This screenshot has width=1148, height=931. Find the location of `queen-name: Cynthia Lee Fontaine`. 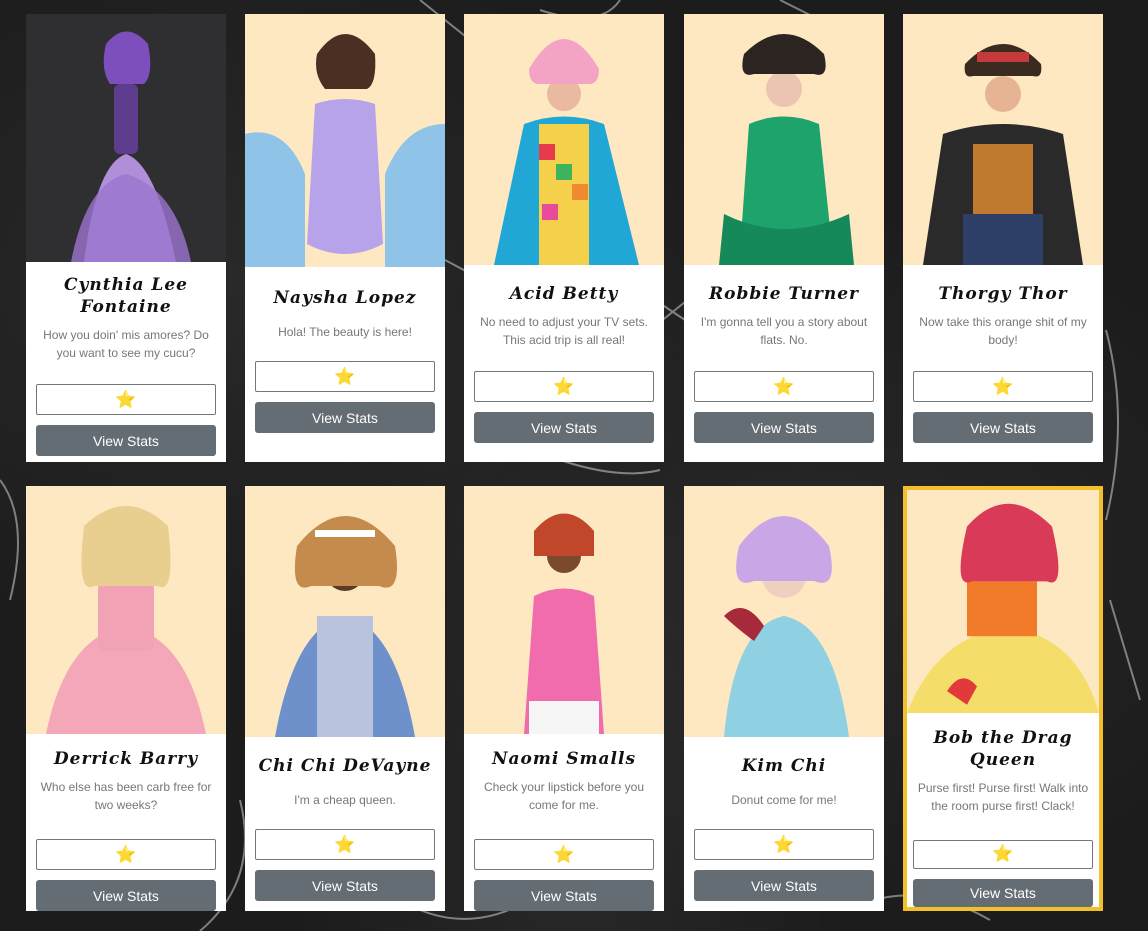

queen-name: Cynthia Lee Fontaine is located at coordinates (126, 296).